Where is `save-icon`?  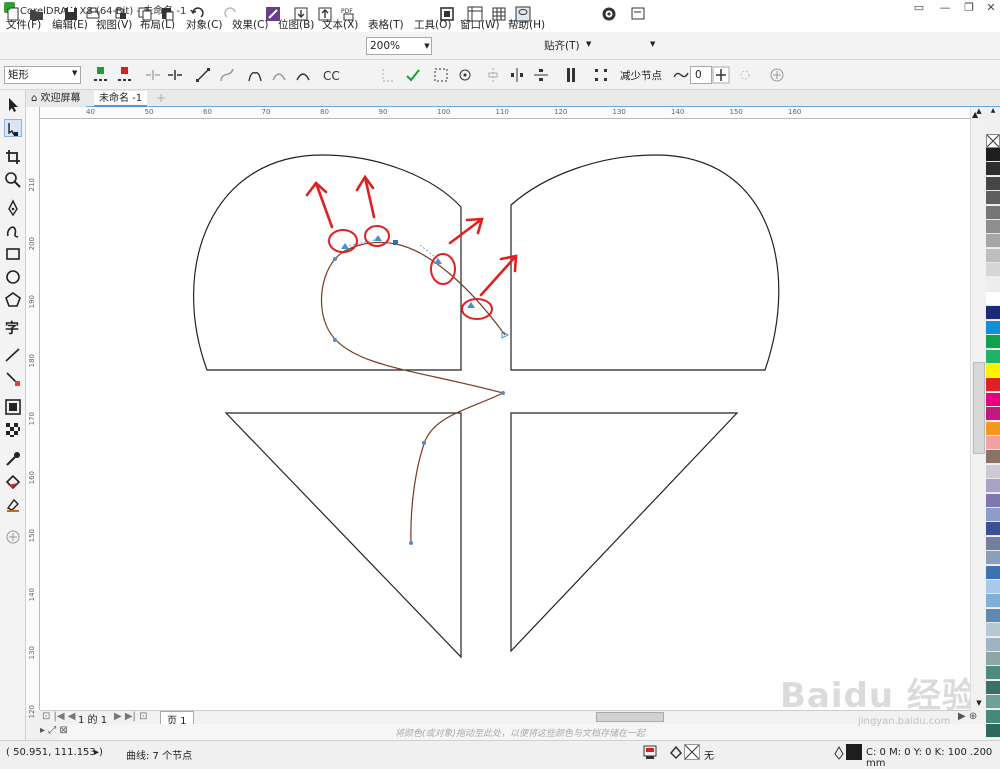
save-icon is located at coordinates (71, 14).